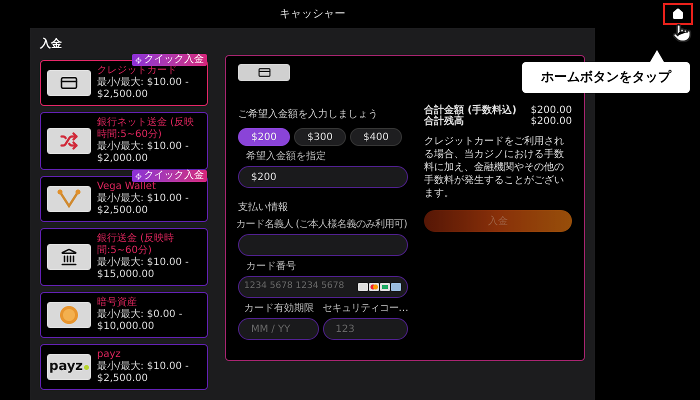 Image resolution: width=700 pixels, height=400 pixels. Describe the element at coordinates (143, 269) in the screenshot. I see `method-limits: 最小/最大: $10.00 - $15,000.00` at that location.